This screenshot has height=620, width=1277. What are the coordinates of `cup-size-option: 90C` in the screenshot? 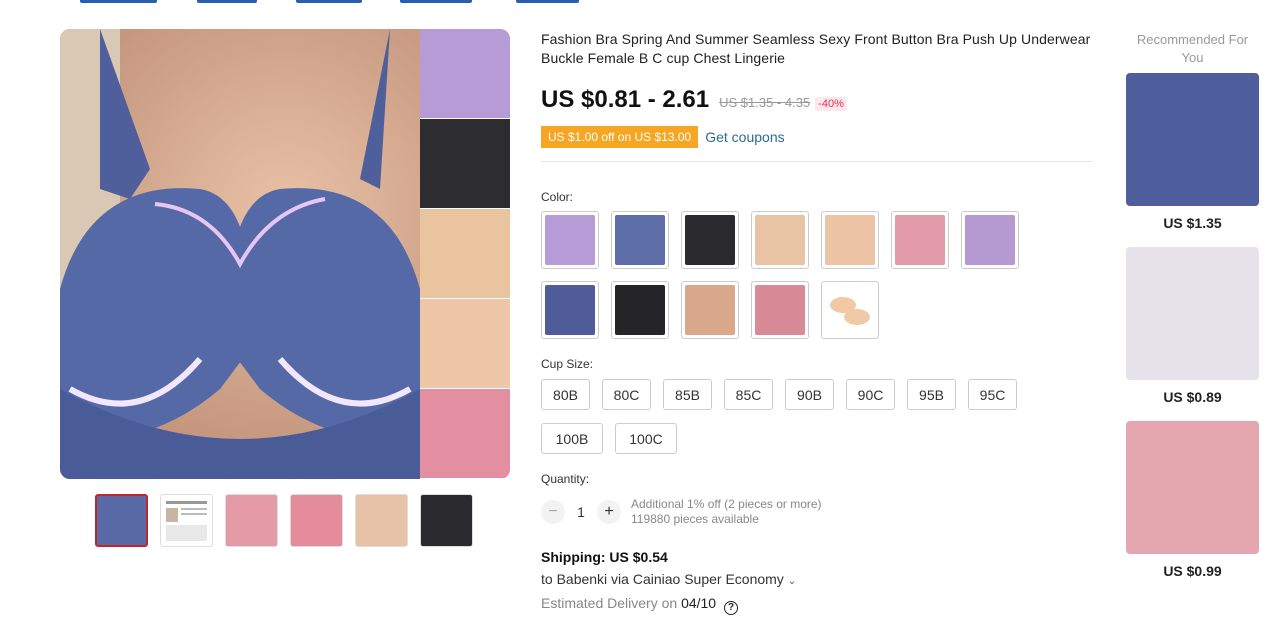 It's located at (870, 394).